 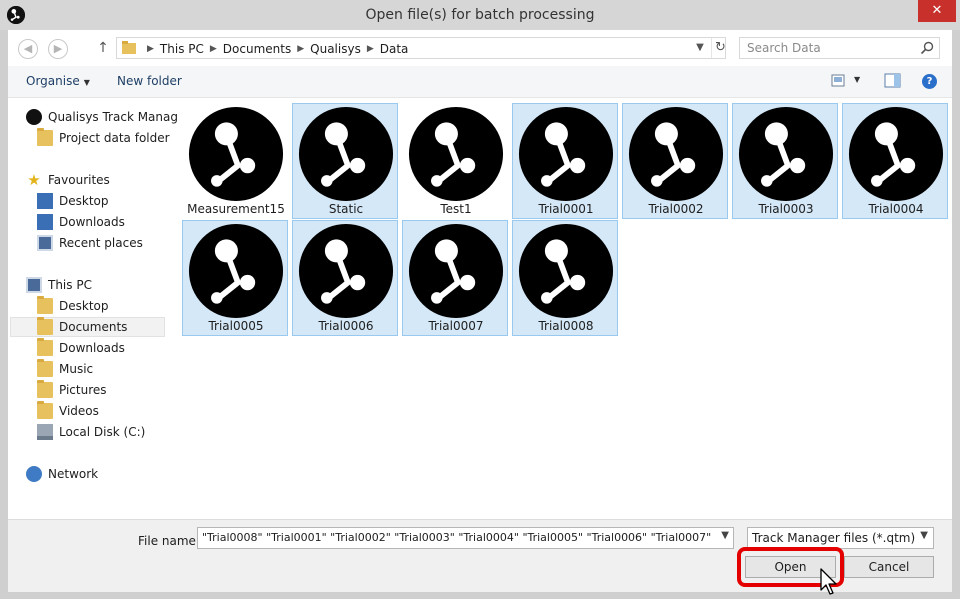 I want to click on file-item: Test1, so click(x=455, y=161).